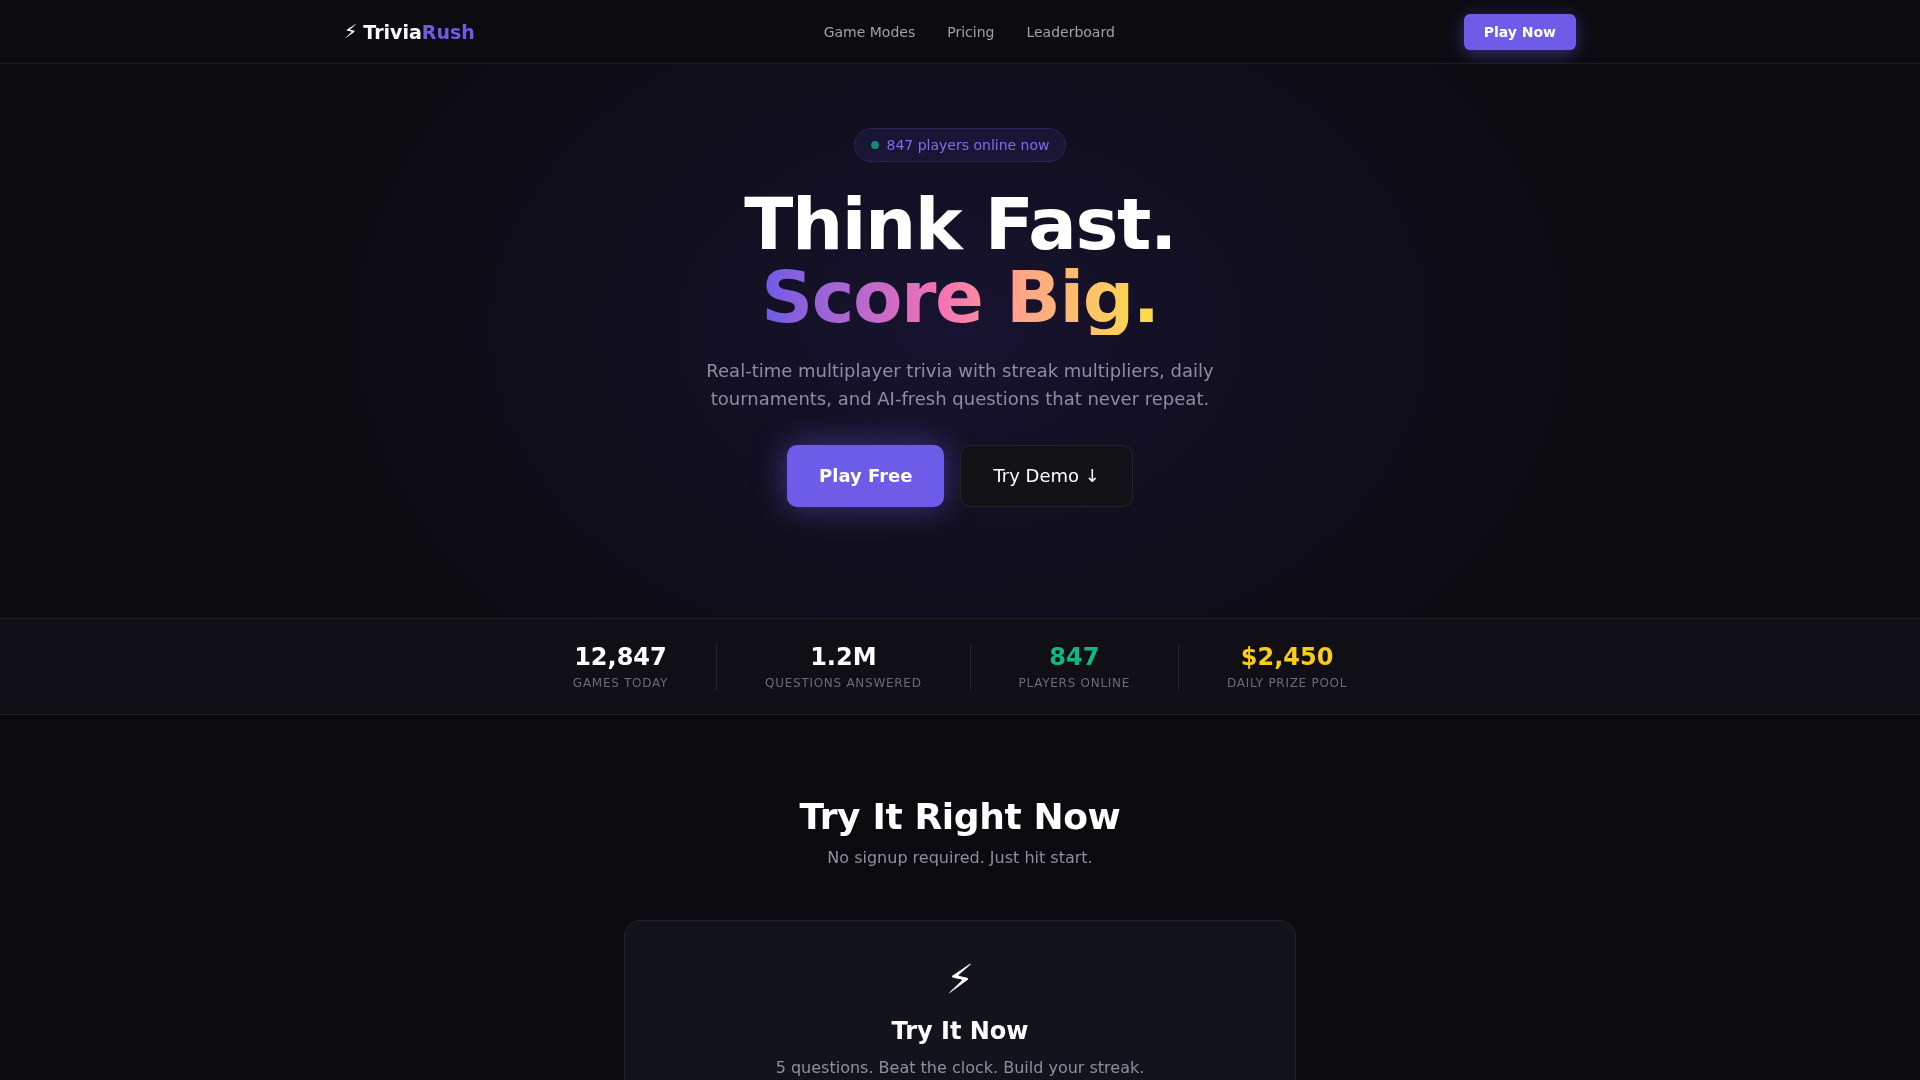 The image size is (1920, 1080). Describe the element at coordinates (960, 857) in the screenshot. I see `section-description: No signup required. Just hit start.` at that location.